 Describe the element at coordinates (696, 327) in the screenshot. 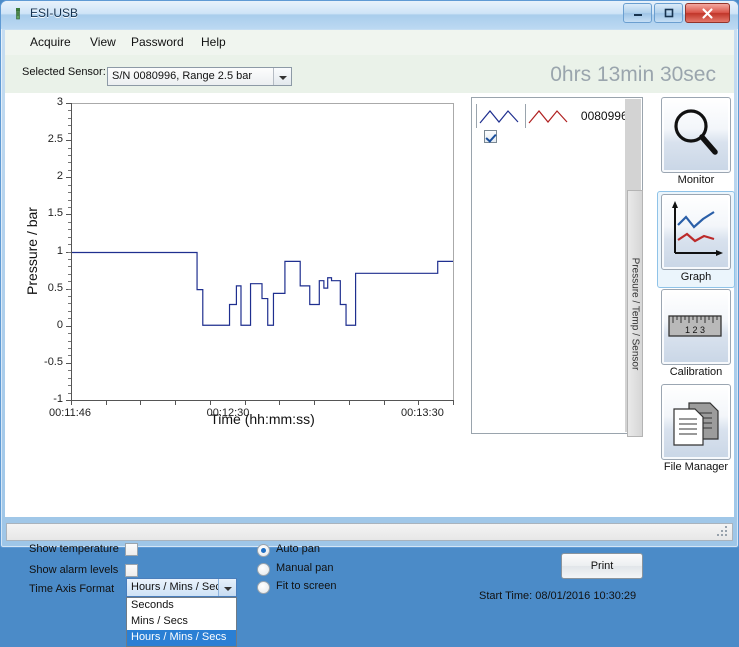

I see `calibration-button: 1 2 3` at that location.